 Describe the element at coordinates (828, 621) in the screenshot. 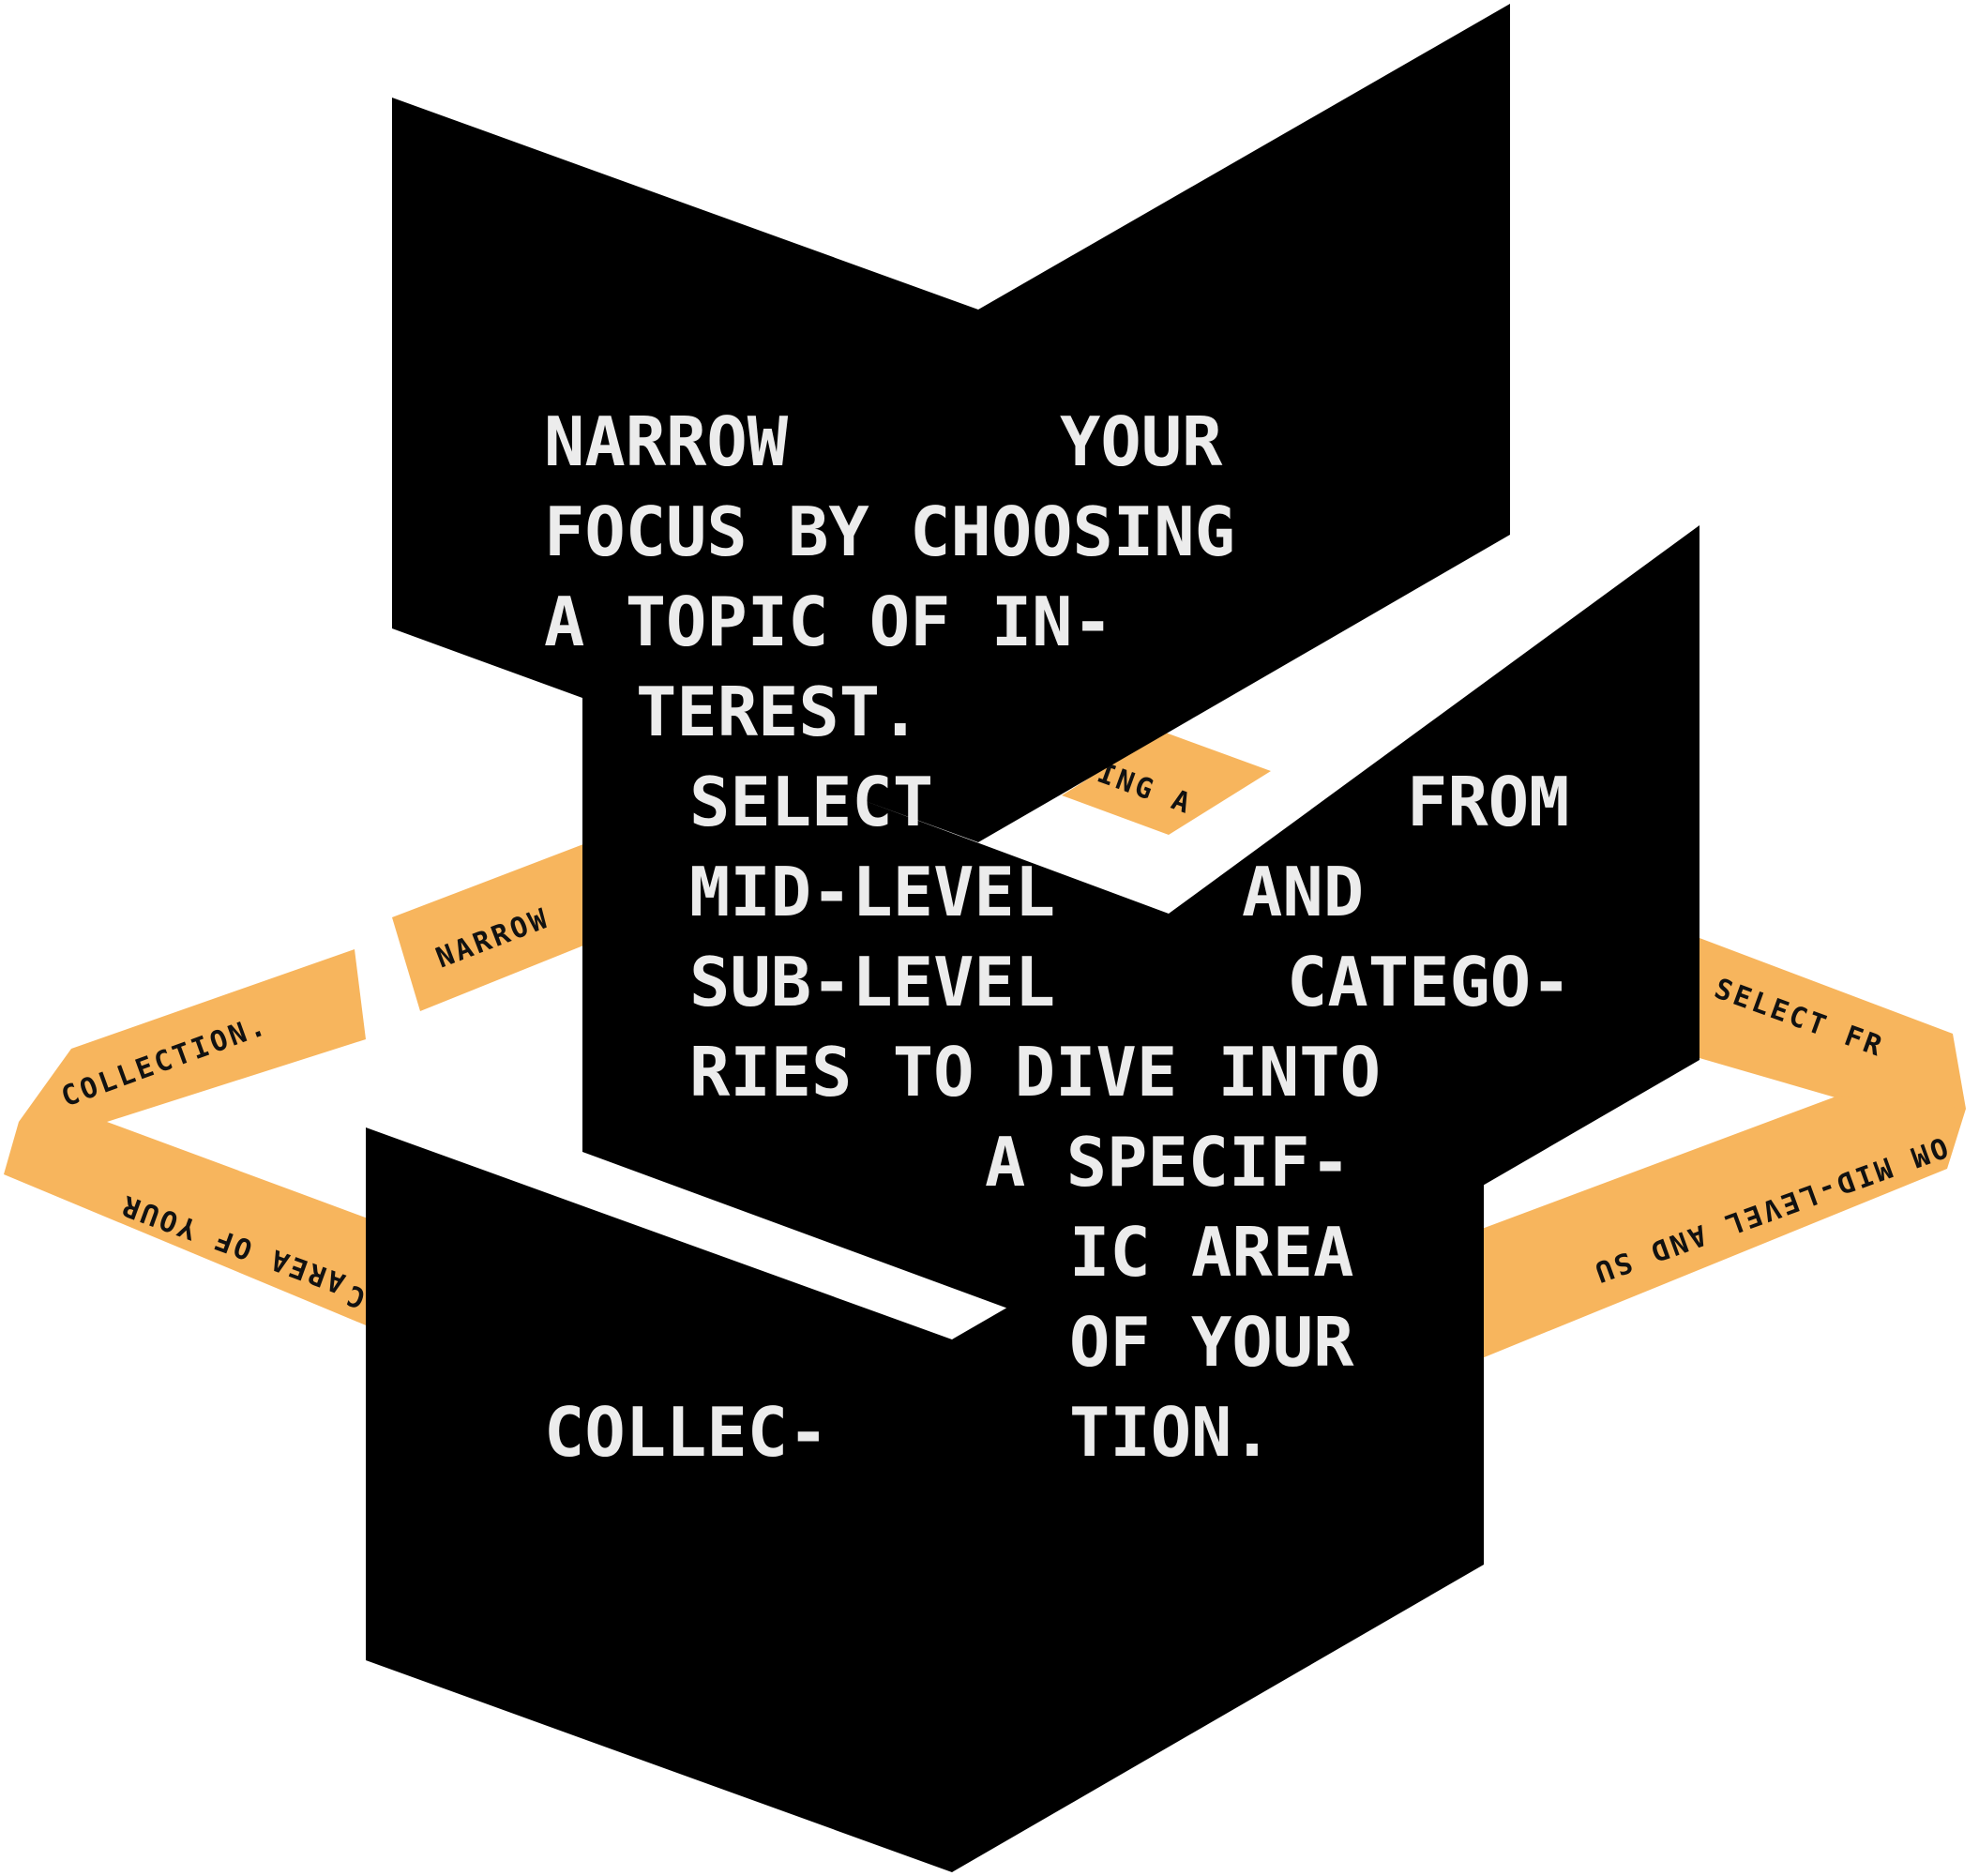

I see `main-line-3: A TOPIC OF IN-` at that location.